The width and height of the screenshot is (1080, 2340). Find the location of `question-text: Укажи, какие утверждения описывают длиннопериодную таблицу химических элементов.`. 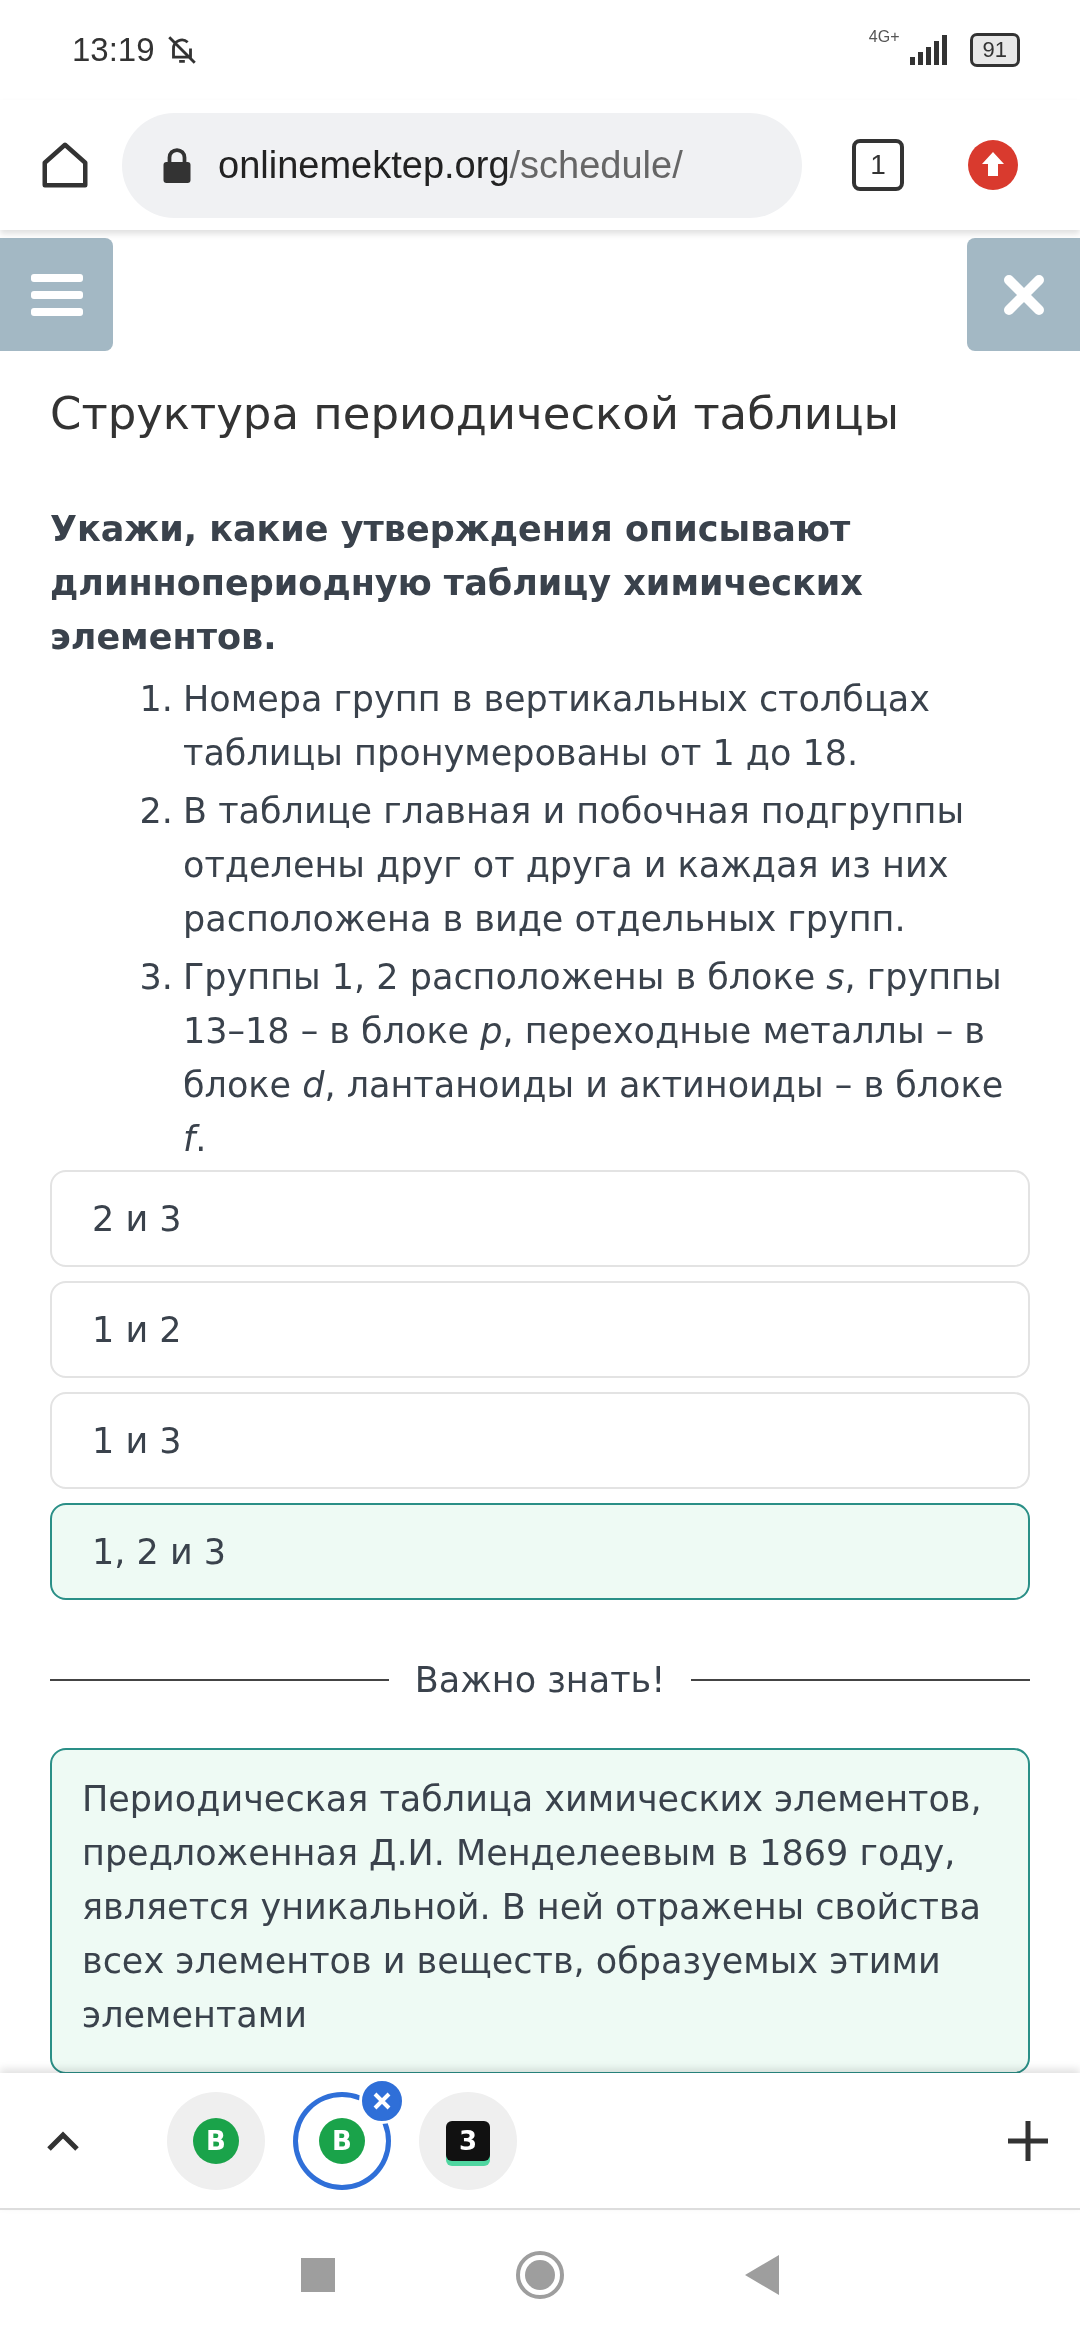

question-text: Укажи, какие утверждения описывают длиннопериодную таблицу химических элементов. is located at coordinates (457, 583).